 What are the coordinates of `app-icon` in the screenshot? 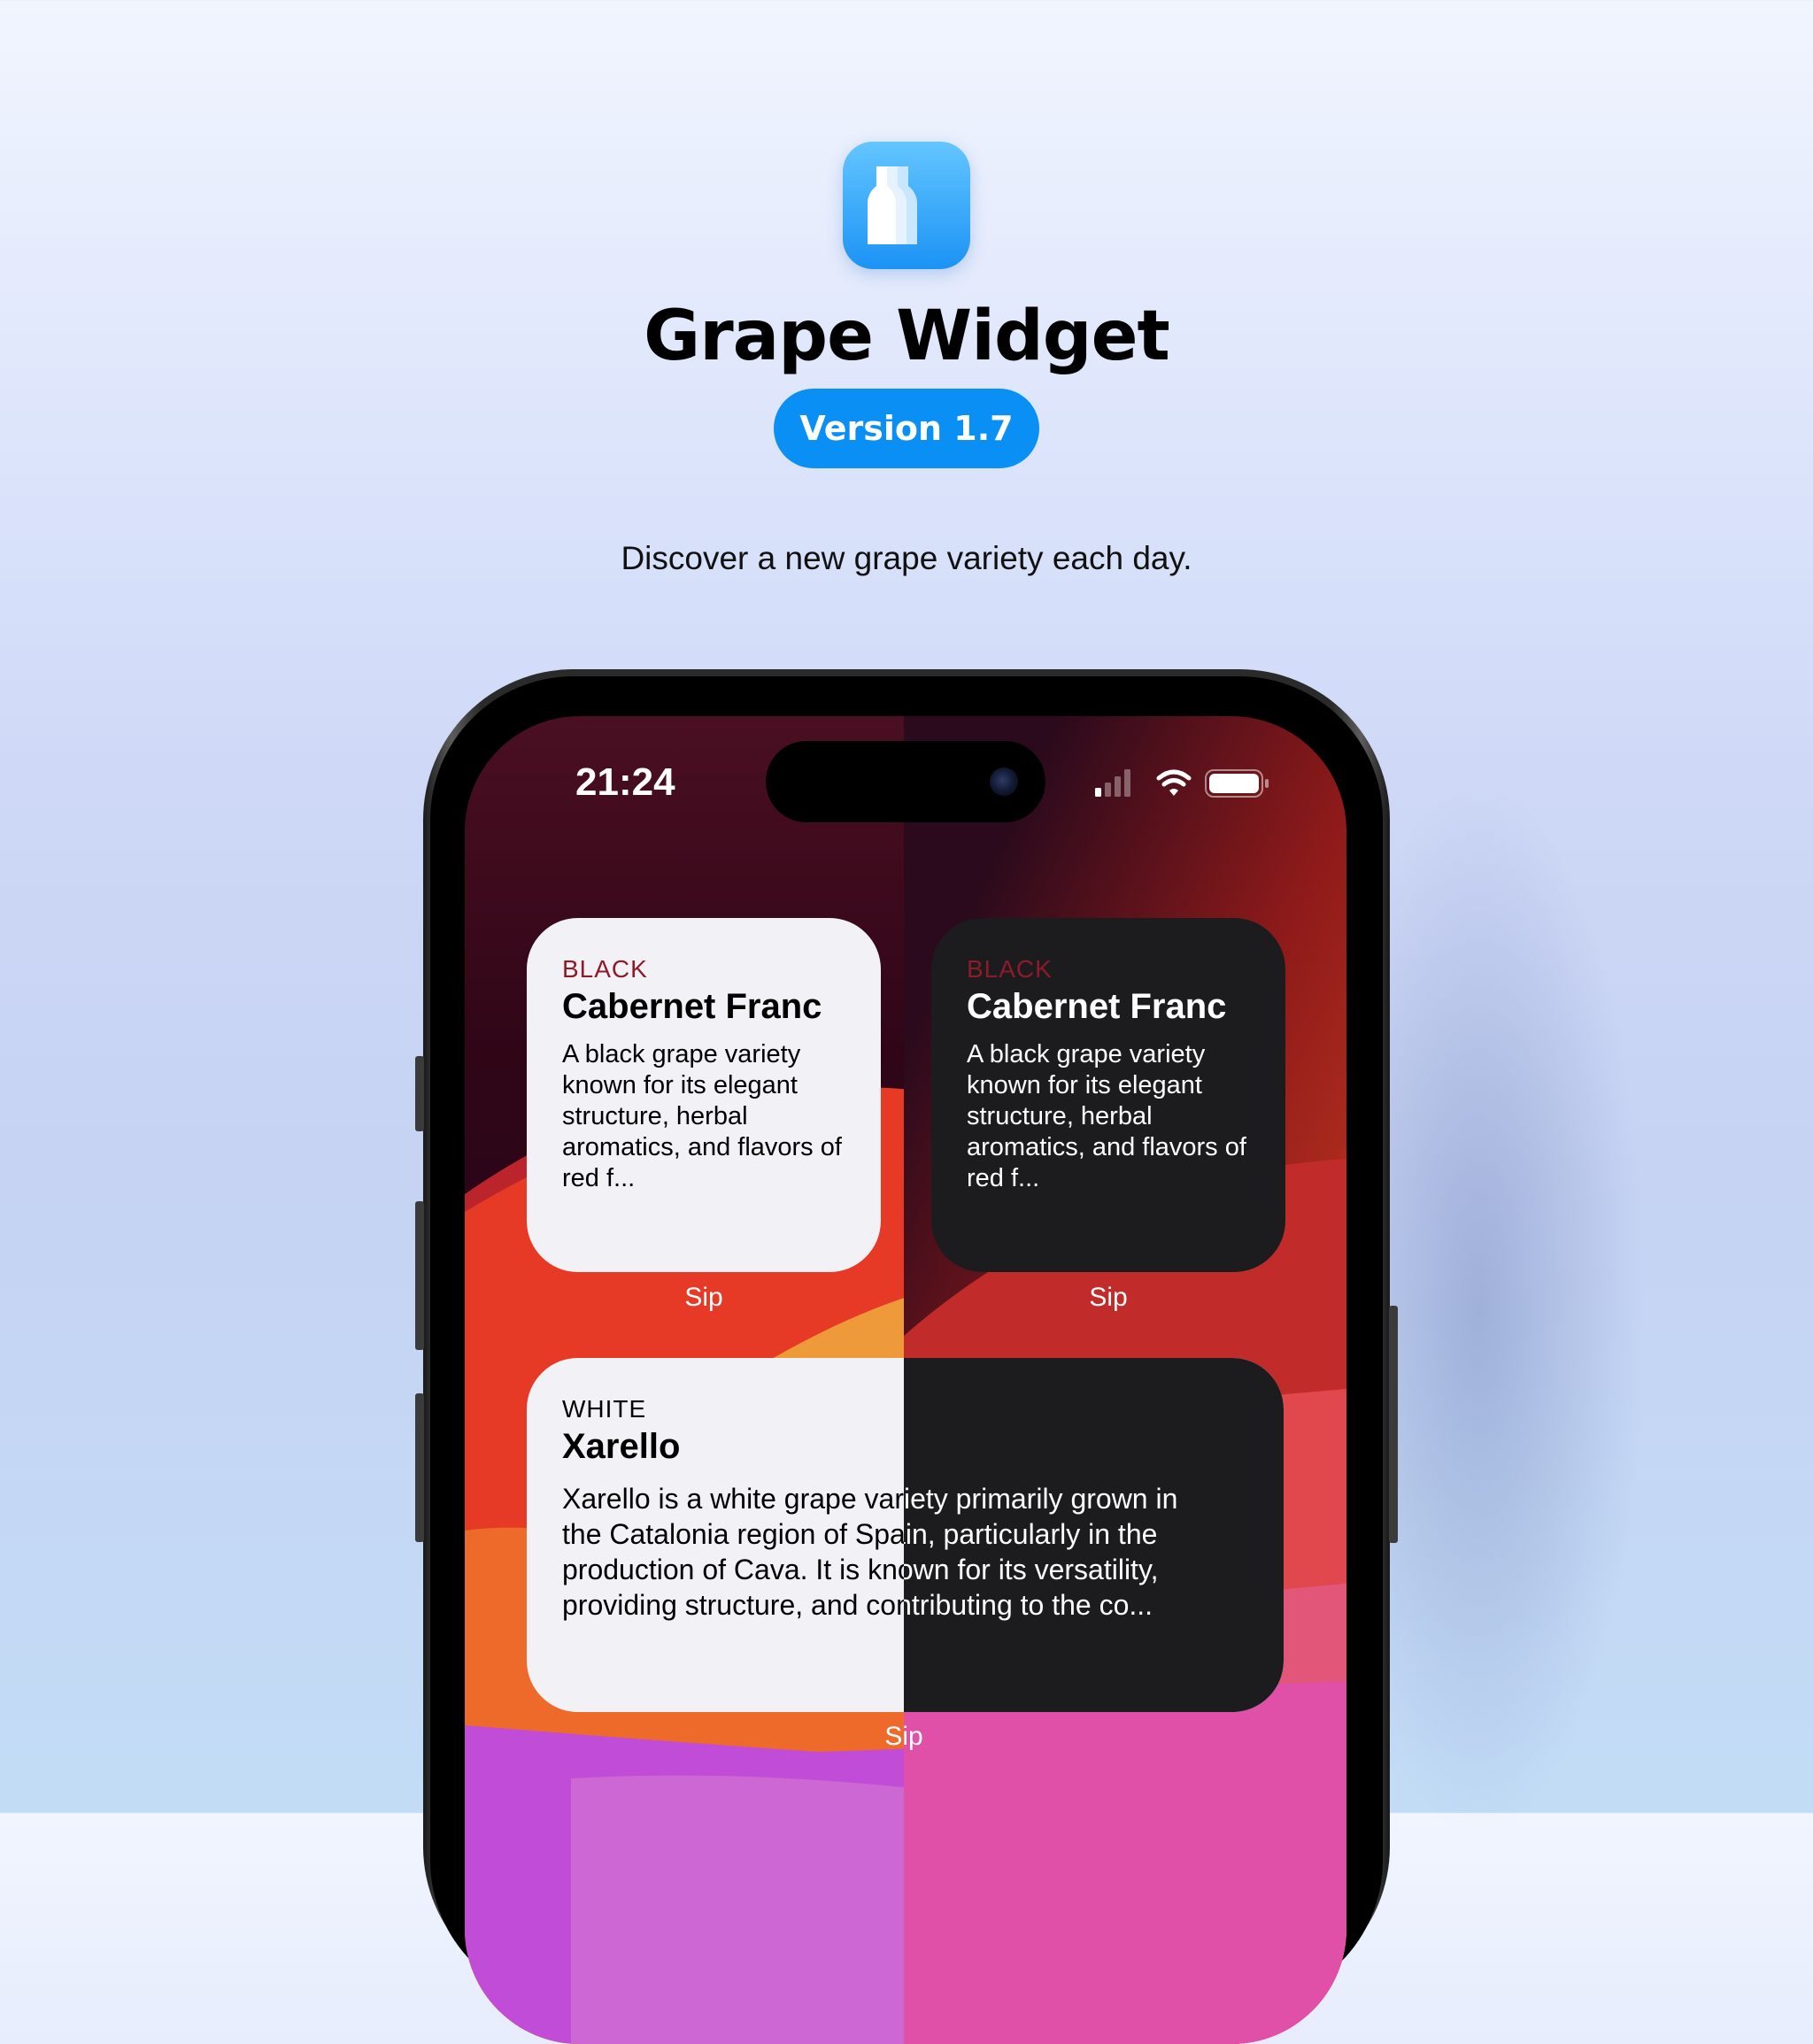 It's located at (906, 205).